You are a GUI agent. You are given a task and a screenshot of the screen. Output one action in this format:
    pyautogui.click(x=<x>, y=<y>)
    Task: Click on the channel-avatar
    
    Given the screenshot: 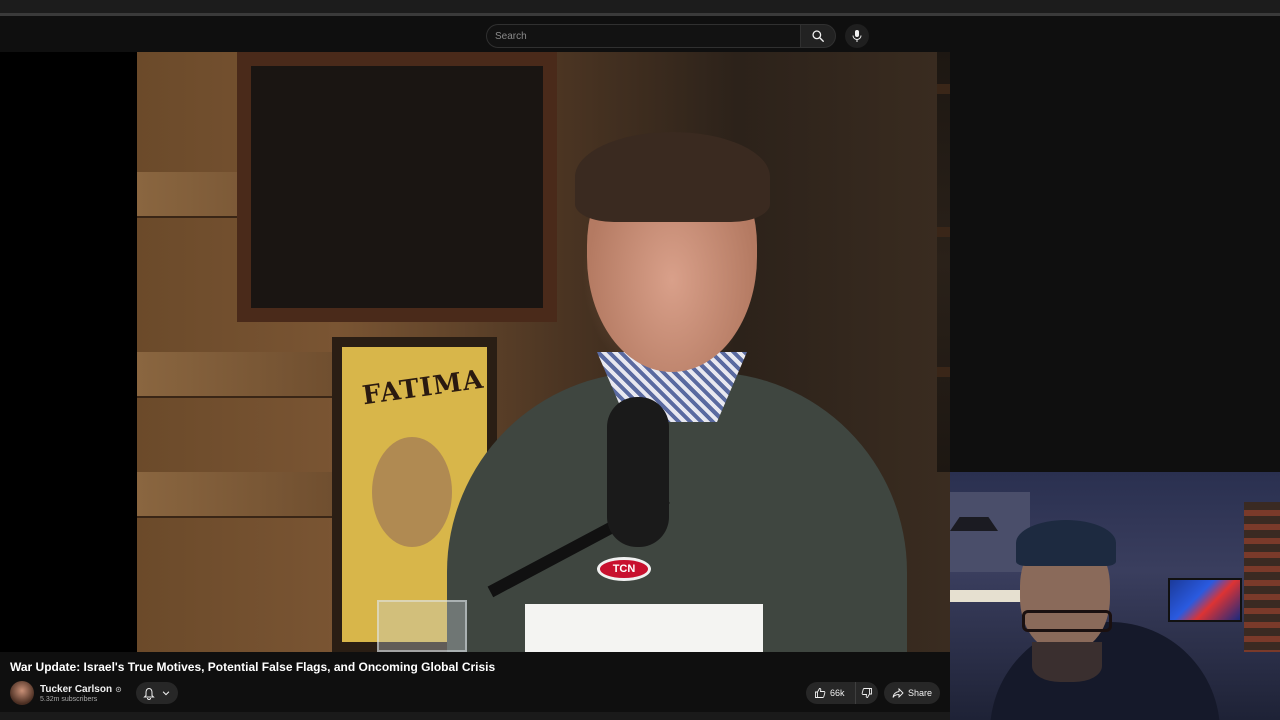 What is the action you would take?
    pyautogui.click(x=22, y=693)
    